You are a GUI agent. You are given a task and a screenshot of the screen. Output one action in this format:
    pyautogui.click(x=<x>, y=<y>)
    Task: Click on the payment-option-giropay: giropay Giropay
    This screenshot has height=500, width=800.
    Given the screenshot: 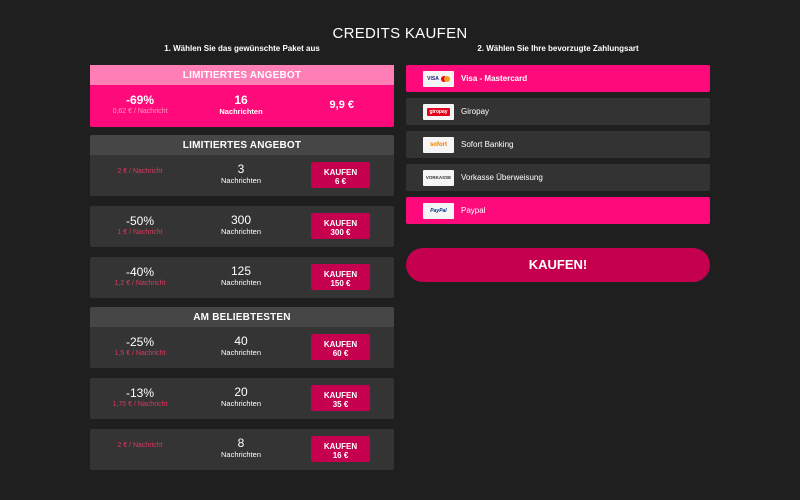 What is the action you would take?
    pyautogui.click(x=558, y=111)
    